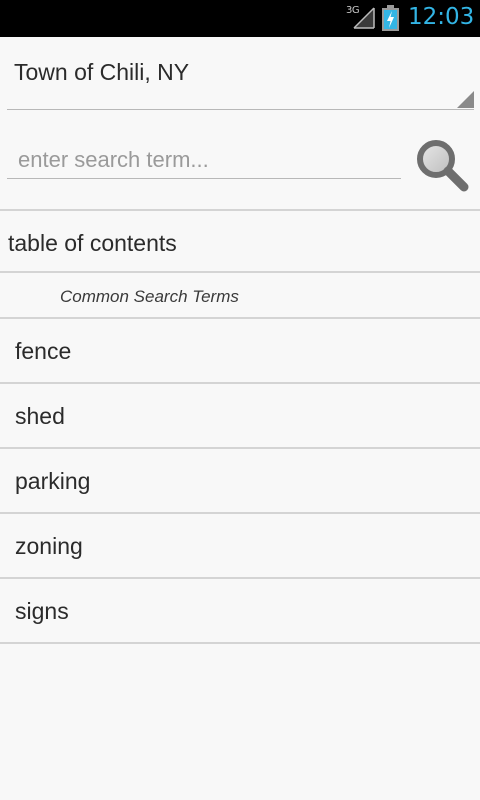 This screenshot has width=480, height=800. Describe the element at coordinates (40, 416) in the screenshot. I see `term-label: shed` at that location.